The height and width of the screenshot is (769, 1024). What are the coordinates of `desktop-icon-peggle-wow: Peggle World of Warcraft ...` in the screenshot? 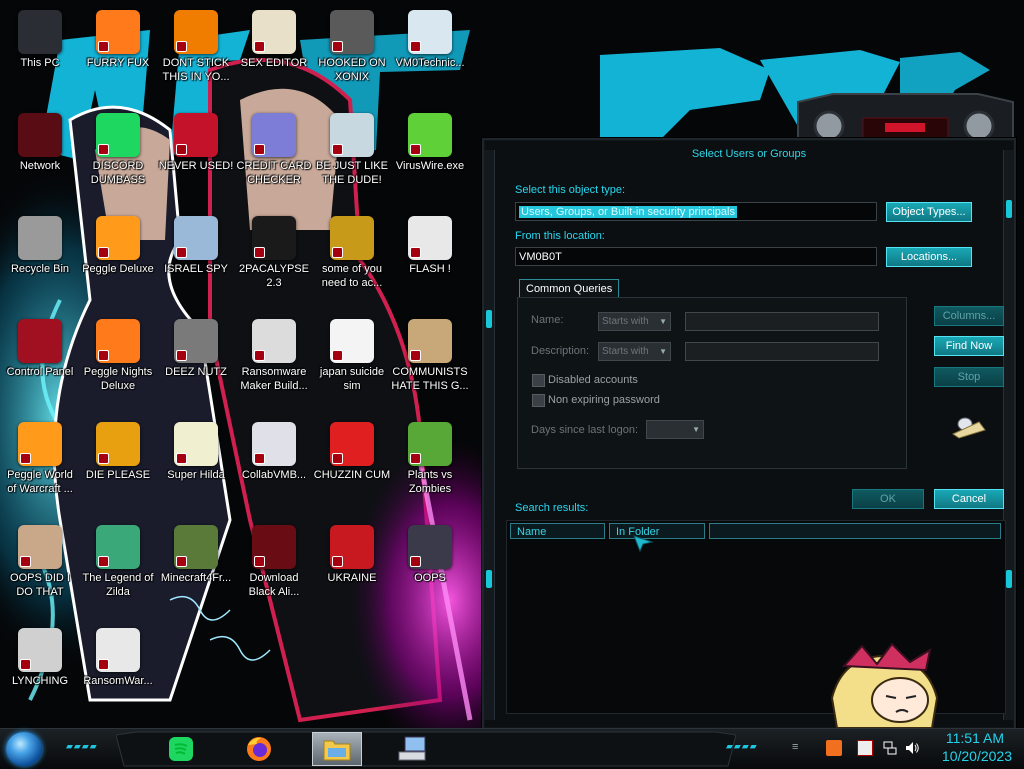 It's located at (40, 456).